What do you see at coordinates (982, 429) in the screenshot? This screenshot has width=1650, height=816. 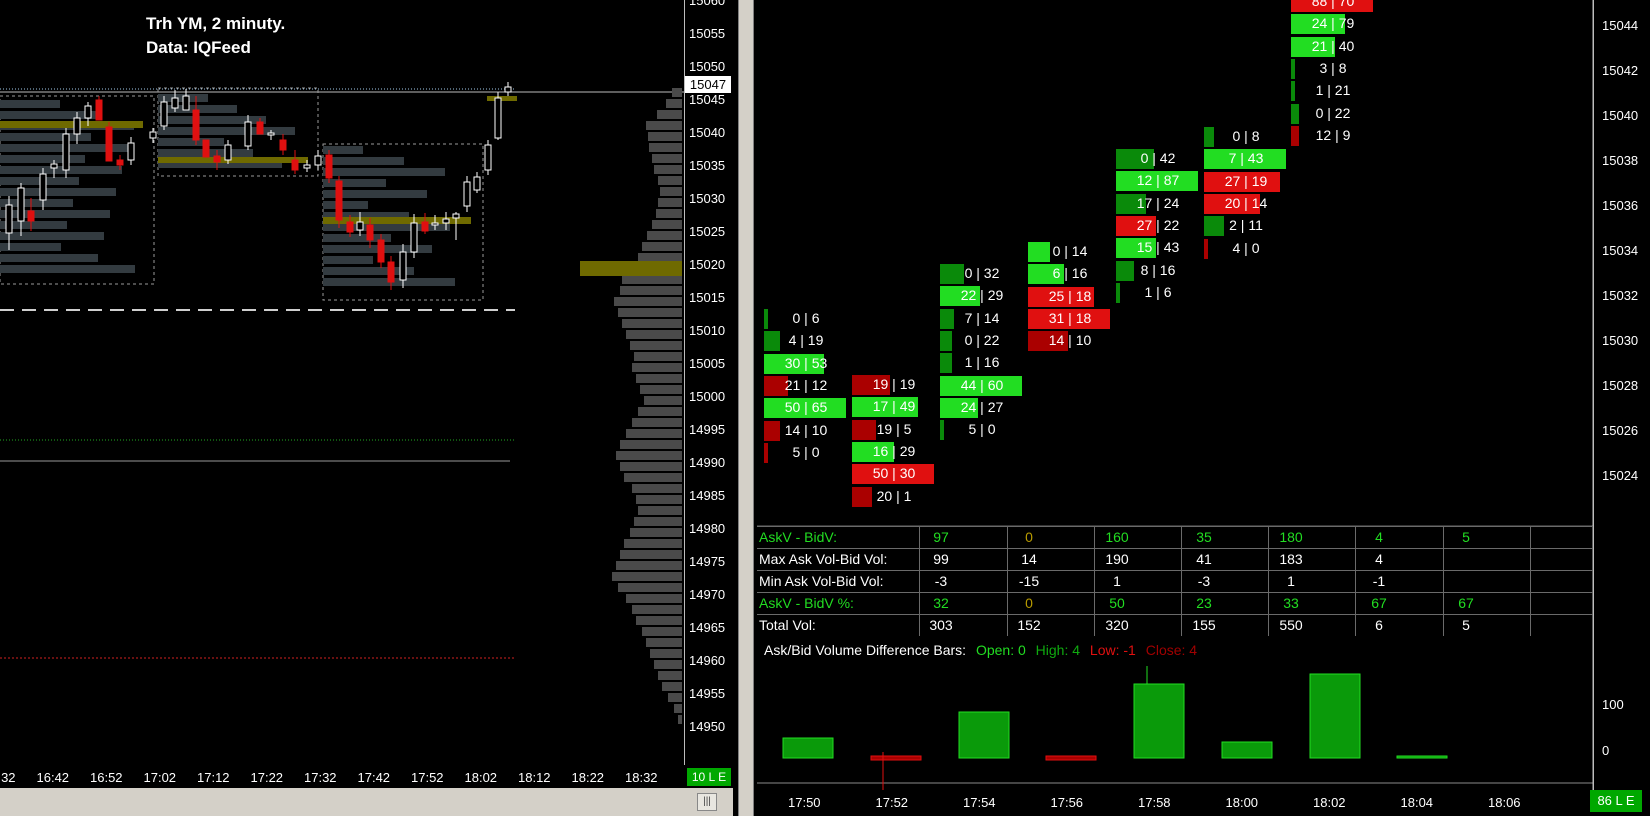 I see `footprint-cell-text: 5 | 0` at bounding box center [982, 429].